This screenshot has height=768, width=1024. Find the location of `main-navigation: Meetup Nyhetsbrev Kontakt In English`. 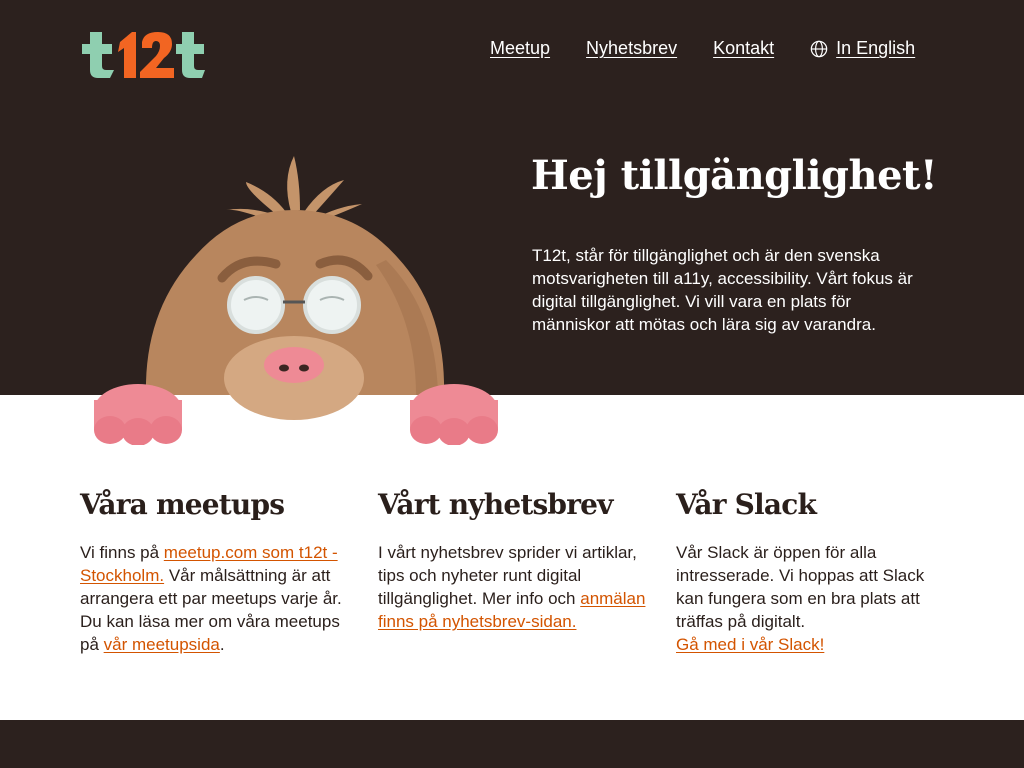

main-navigation: Meetup Nyhetsbrev Kontakt In English is located at coordinates (702, 48).